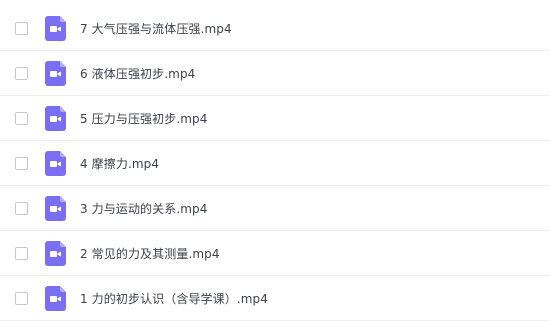 This screenshot has width=550, height=321. I want to click on file-name: 5 压力与压强初步.mp4, so click(144, 118).